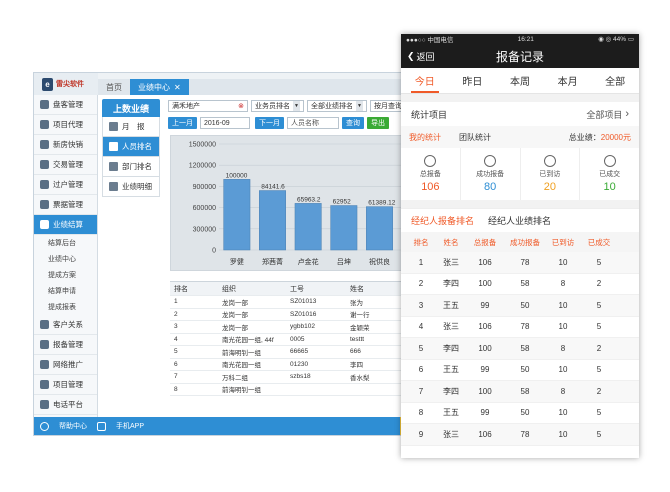  Describe the element at coordinates (65, 165) in the screenshot. I see `sidebar-item: 交易管理` at that location.